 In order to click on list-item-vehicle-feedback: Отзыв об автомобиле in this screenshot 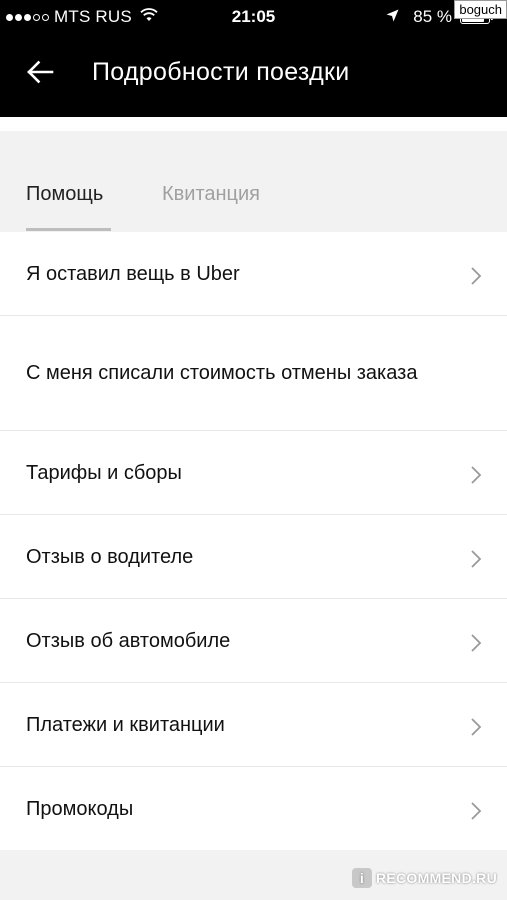, I will do `click(253, 641)`.